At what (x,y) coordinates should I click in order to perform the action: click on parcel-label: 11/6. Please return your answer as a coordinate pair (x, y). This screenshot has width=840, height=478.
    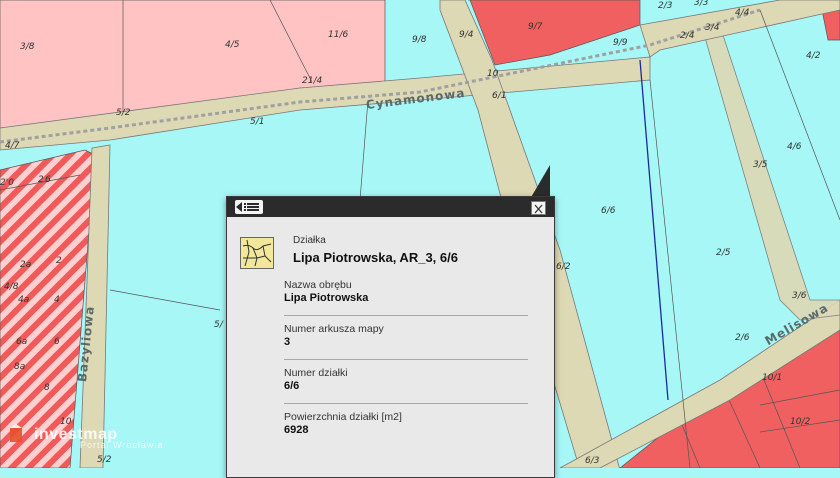
    Looking at the image, I should click on (338, 35).